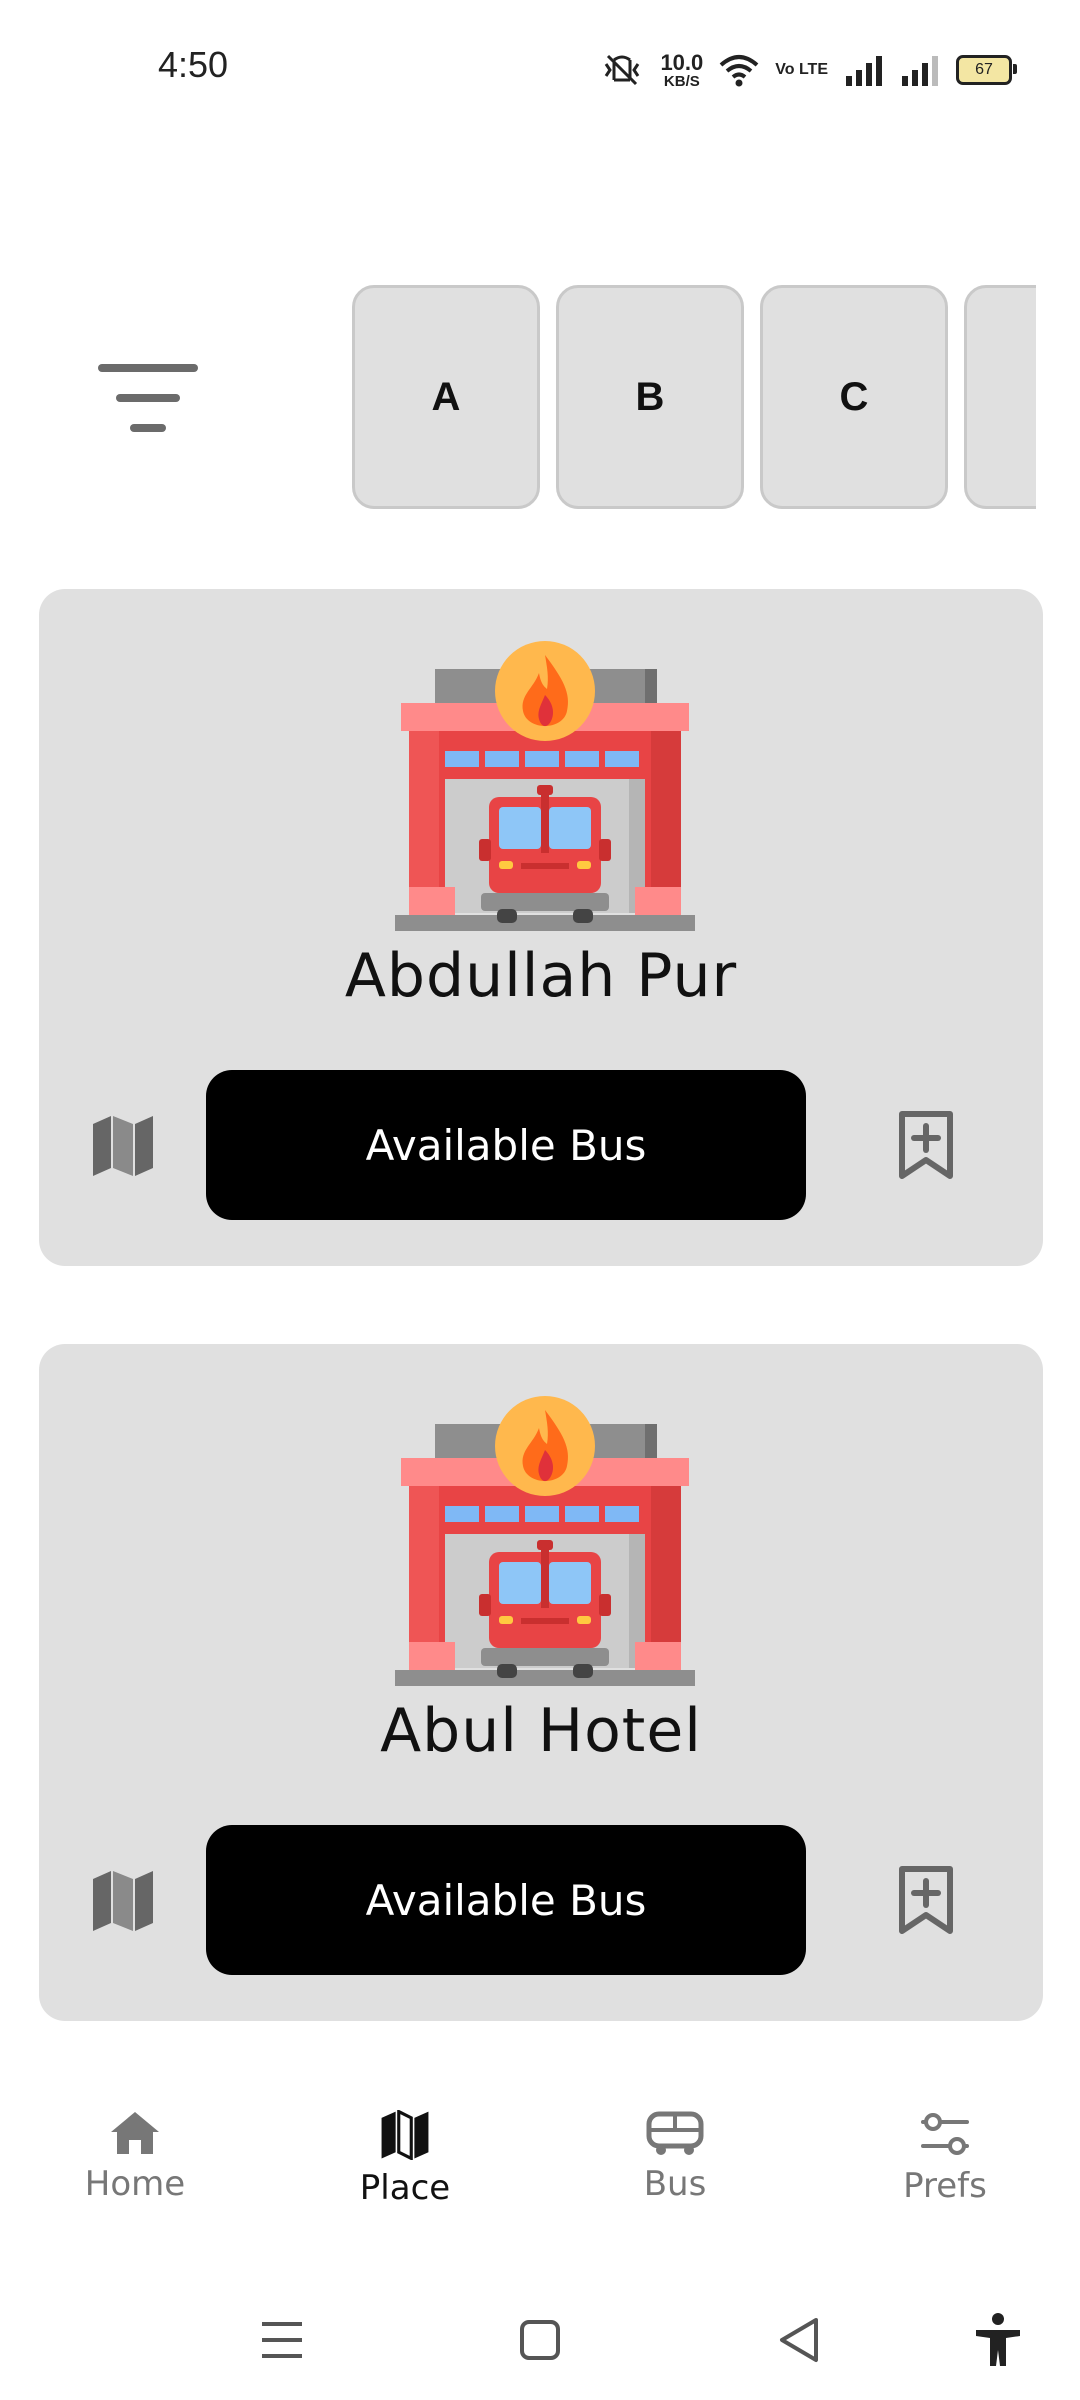  I want to click on filter-icon, so click(148, 398).